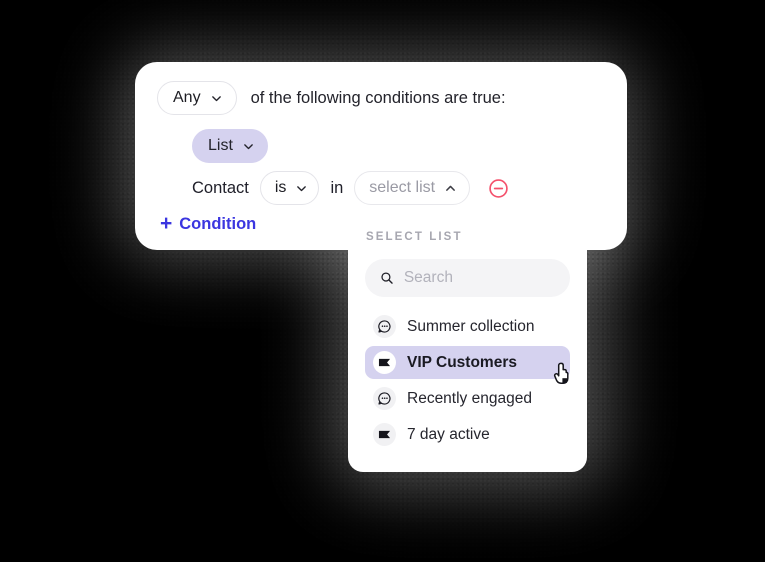 The image size is (765, 562). What do you see at coordinates (289, 188) in the screenshot?
I see `operator-select: is` at bounding box center [289, 188].